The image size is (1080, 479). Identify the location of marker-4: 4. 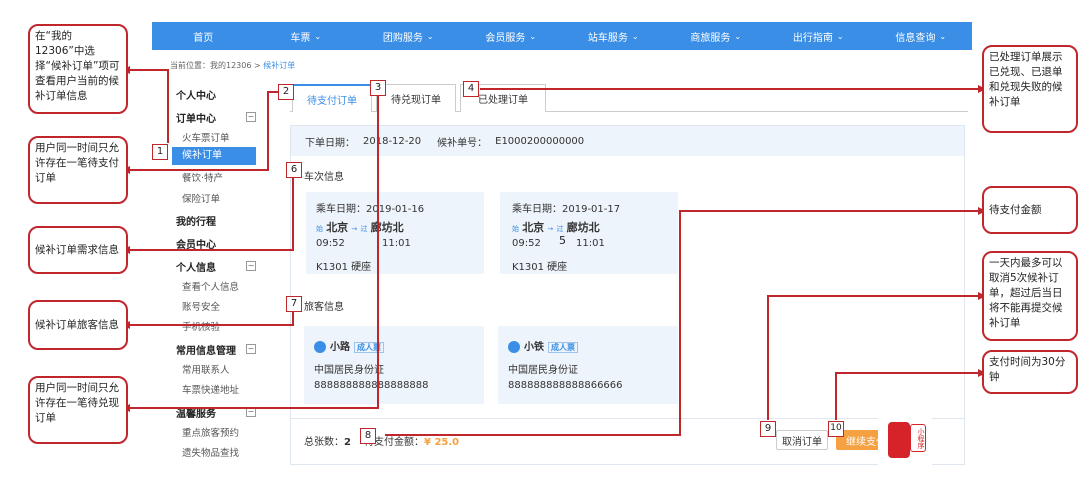
(471, 89).